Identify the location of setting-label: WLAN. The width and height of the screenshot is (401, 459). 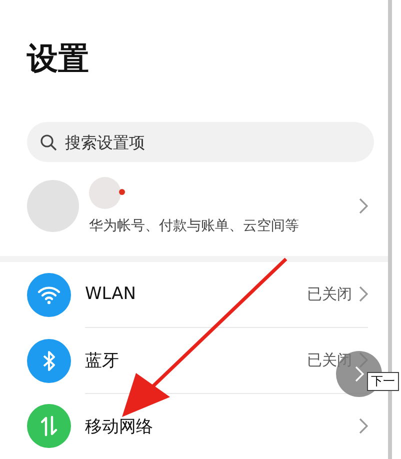
(111, 294).